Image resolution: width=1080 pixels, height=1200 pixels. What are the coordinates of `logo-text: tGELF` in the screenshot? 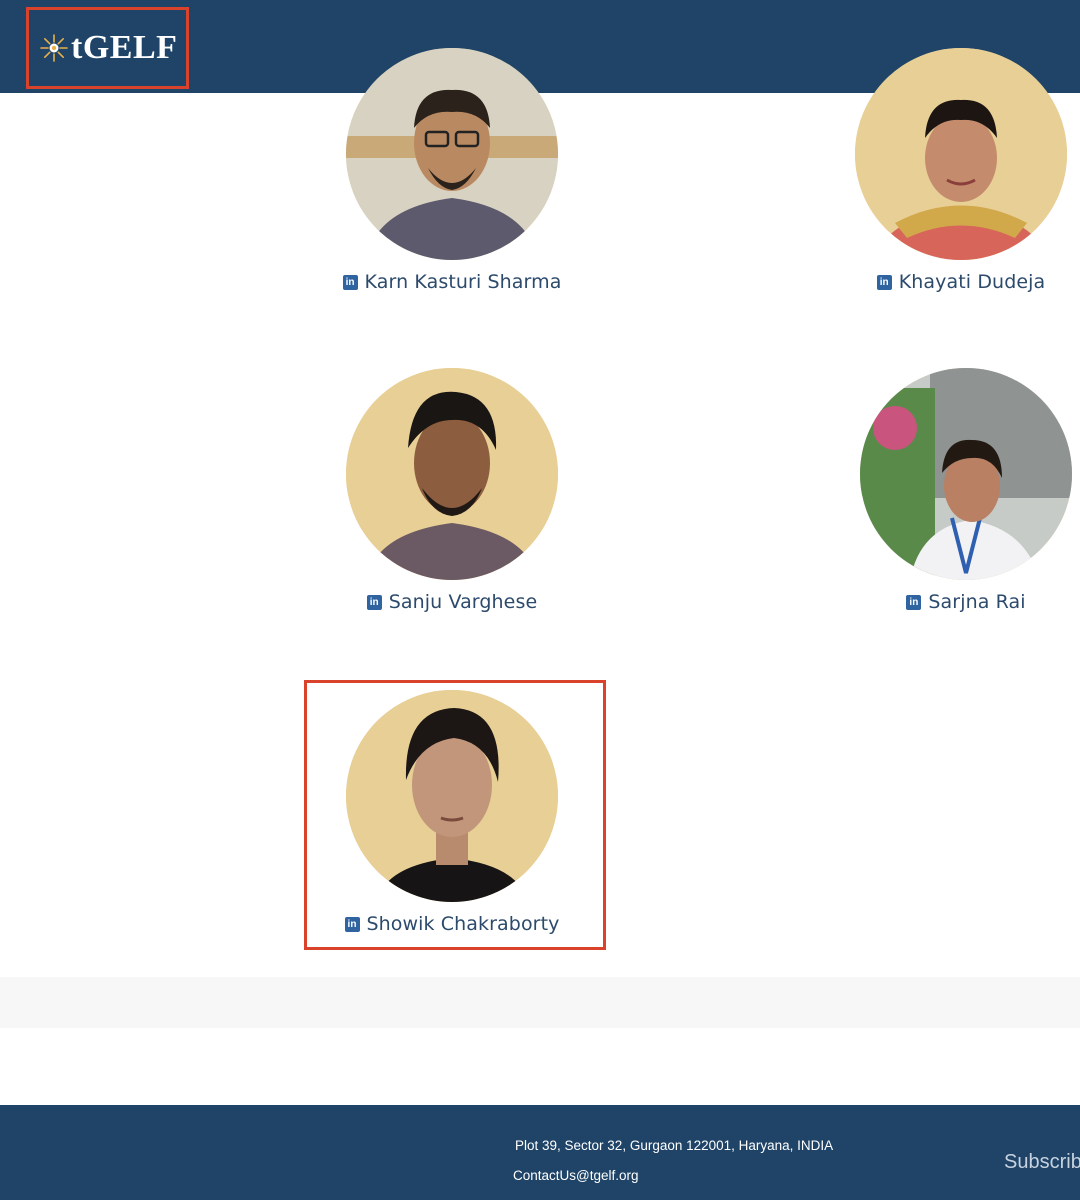 It's located at (124, 47).